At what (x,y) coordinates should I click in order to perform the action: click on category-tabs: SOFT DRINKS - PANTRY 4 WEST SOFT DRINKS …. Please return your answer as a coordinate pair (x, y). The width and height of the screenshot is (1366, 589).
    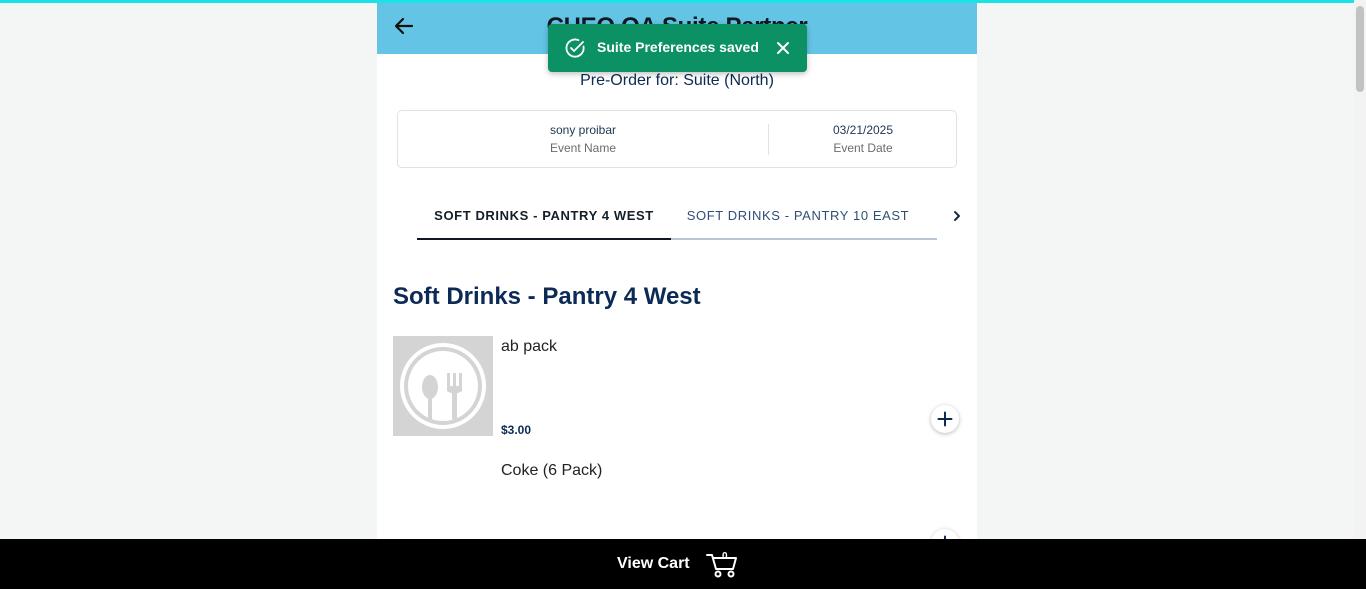
    Looking at the image, I should click on (677, 217).